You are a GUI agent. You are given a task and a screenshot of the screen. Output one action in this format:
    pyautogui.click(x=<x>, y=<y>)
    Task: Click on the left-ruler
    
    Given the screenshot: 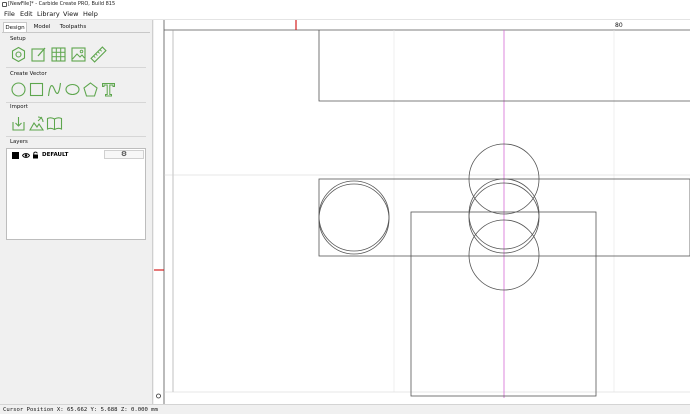 What is the action you would take?
    pyautogui.click(x=159, y=212)
    